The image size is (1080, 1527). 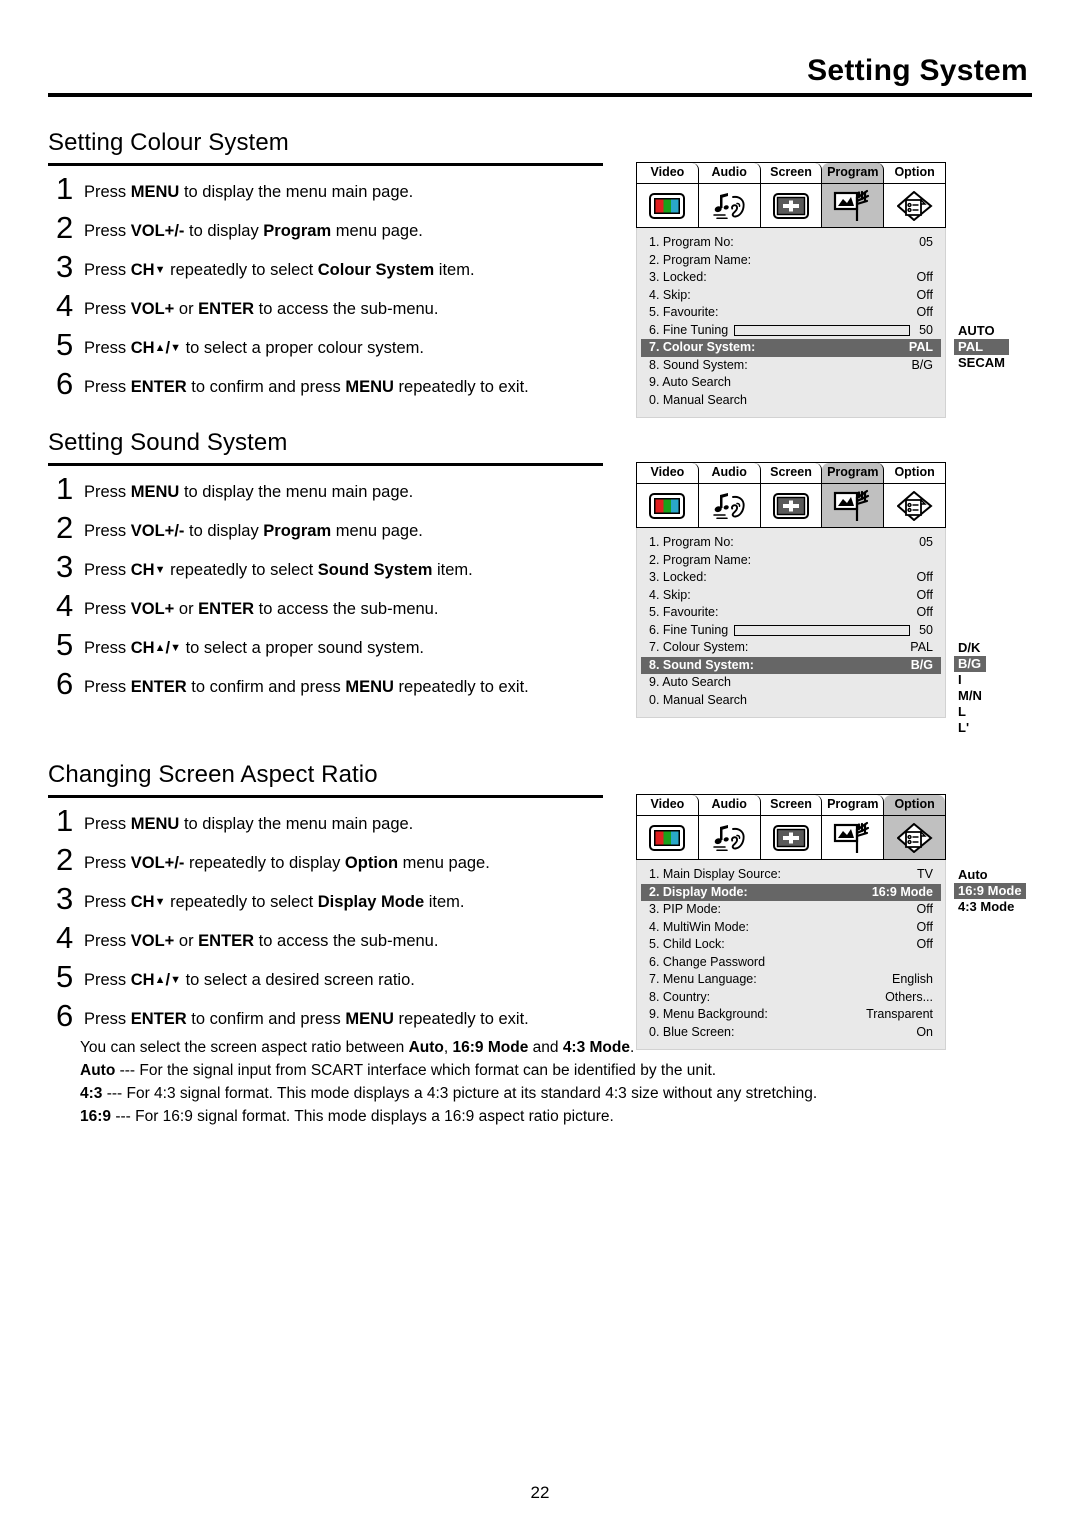 I want to click on emphasis-text: VOL+, so click(x=152, y=308).